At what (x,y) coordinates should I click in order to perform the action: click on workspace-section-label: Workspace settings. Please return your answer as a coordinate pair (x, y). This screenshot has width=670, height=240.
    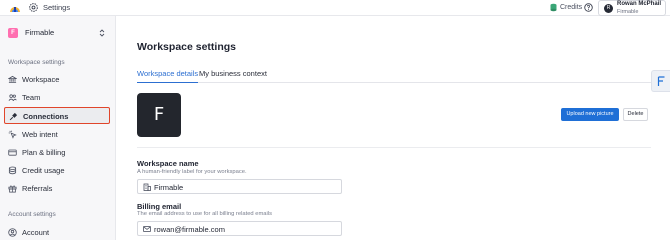
    Looking at the image, I should click on (36, 62).